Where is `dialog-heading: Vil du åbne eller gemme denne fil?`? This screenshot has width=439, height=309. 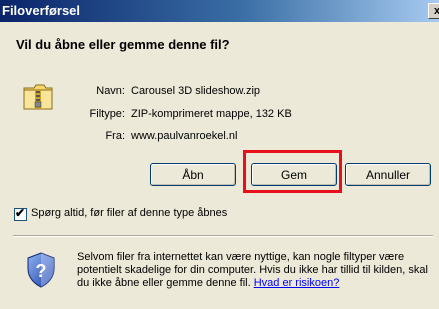
dialog-heading: Vil du åbne eller gemme denne fil? is located at coordinates (123, 44).